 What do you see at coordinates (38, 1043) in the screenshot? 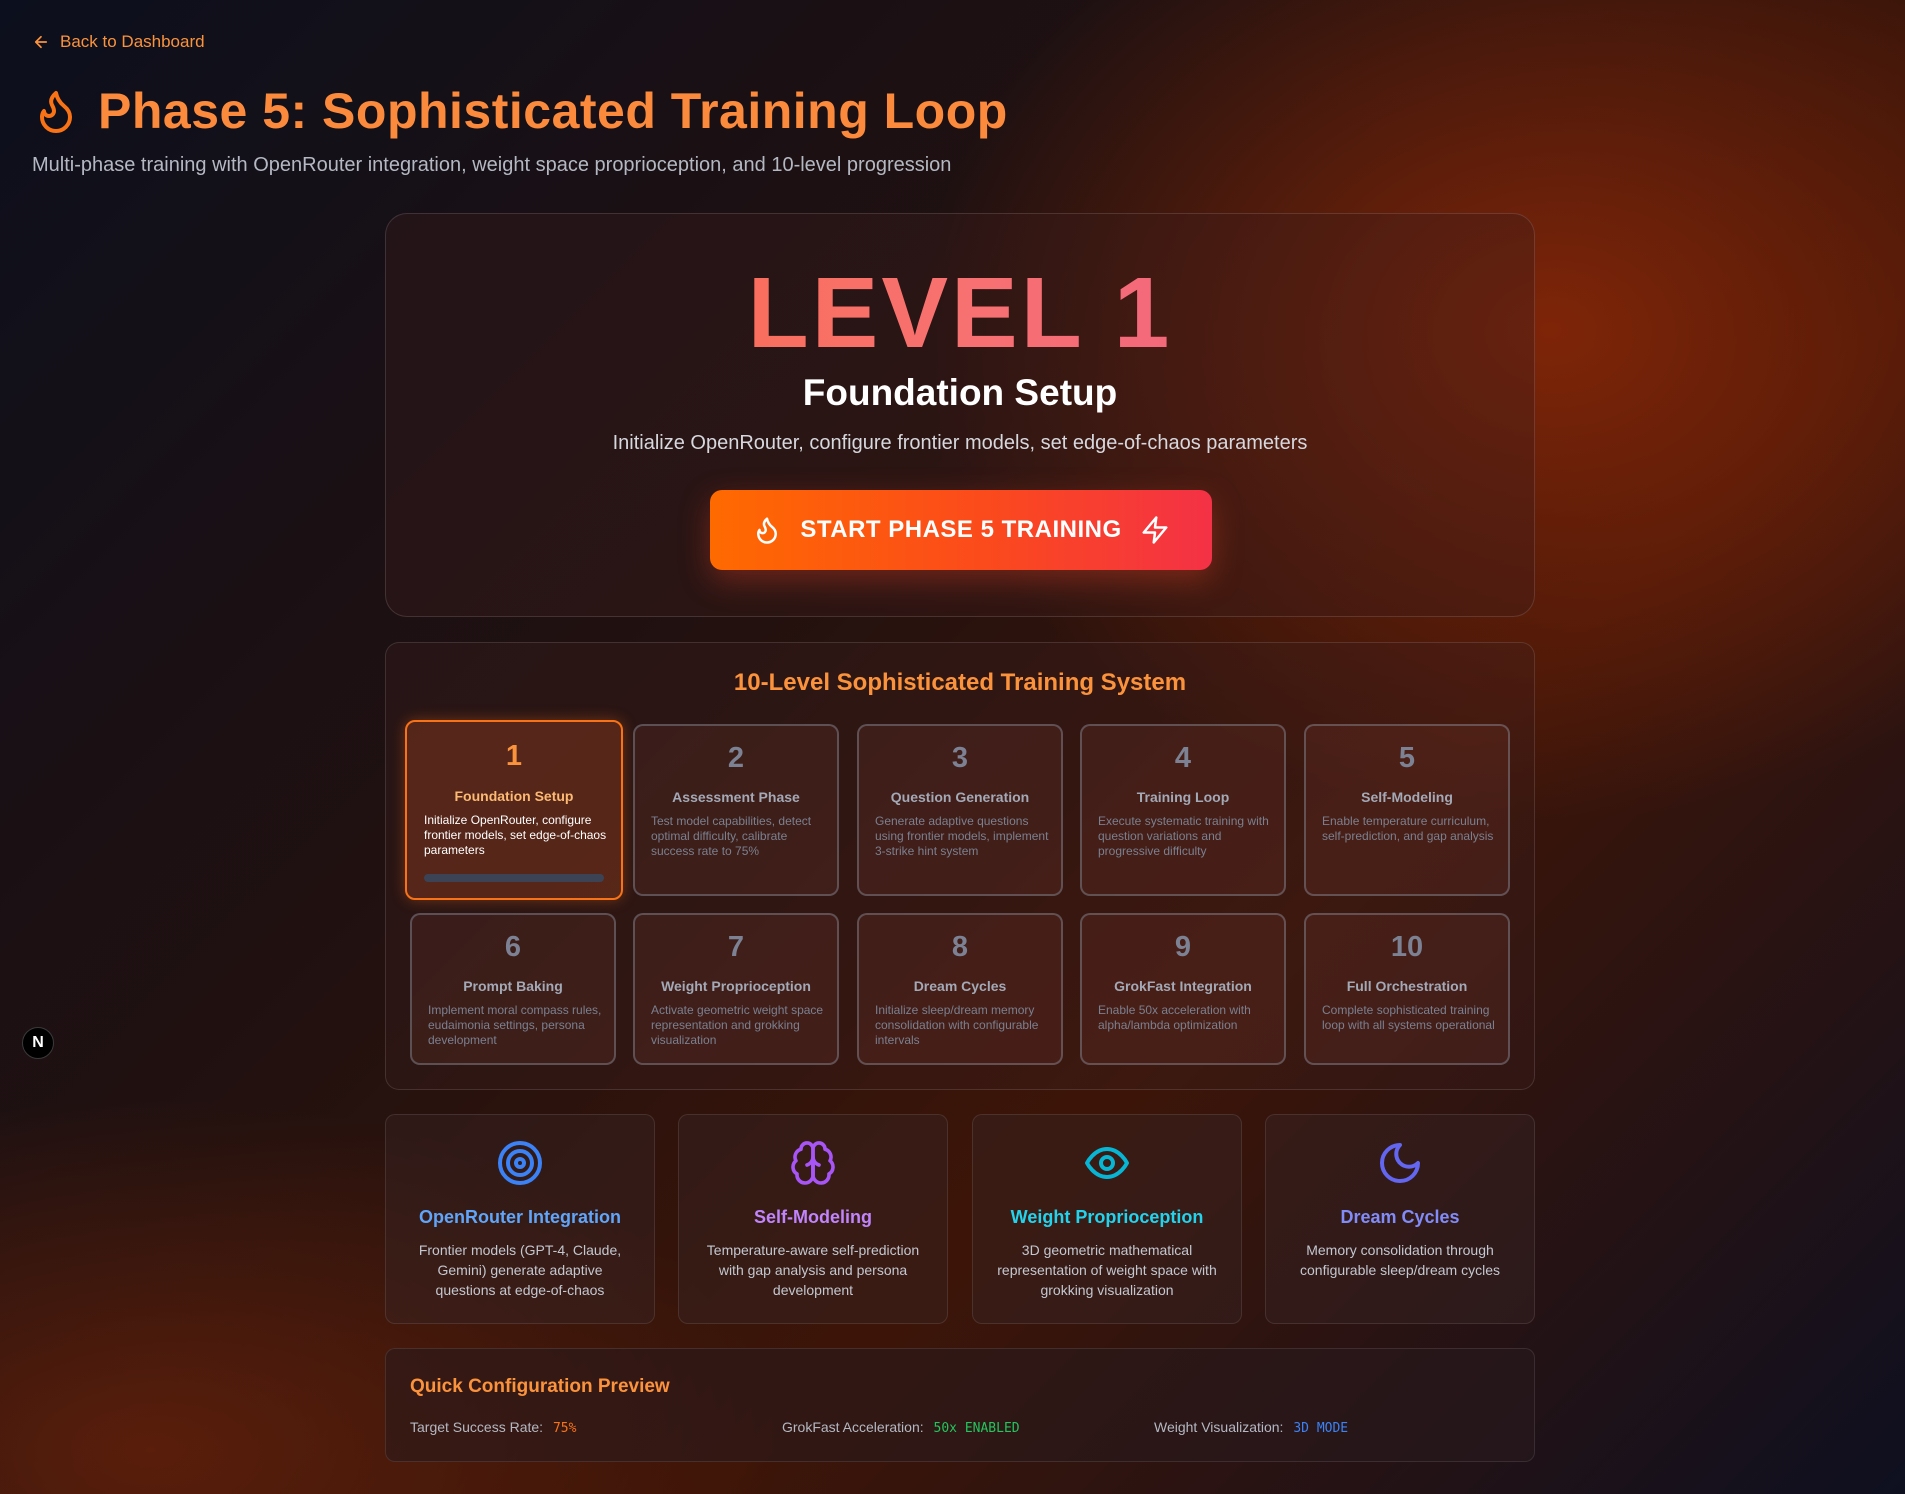
I see `dev-tools-badge: N` at bounding box center [38, 1043].